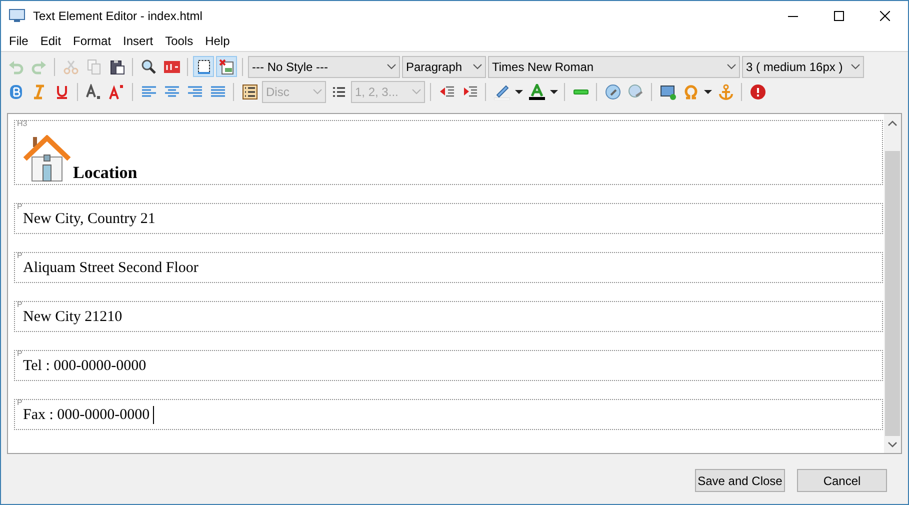  Describe the element at coordinates (444, 67) in the screenshot. I see `dropdown: Paragraph` at that location.